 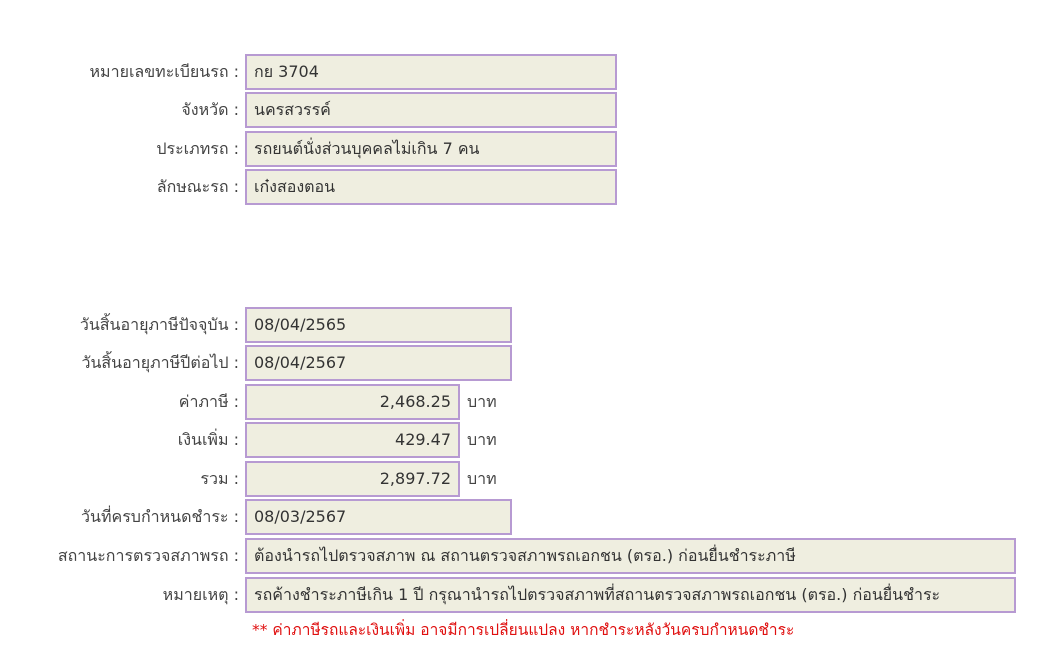 I want to click on due-date-label: วันที่ครบกำหนดชำระ :, so click(x=160, y=516).